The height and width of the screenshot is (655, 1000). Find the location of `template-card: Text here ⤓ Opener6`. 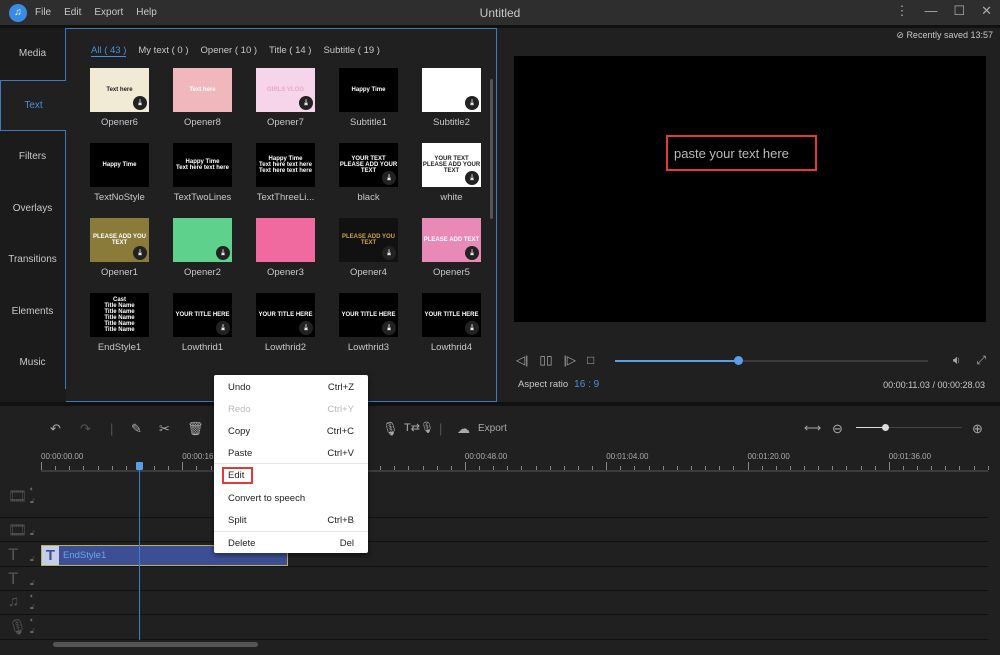

template-card: Text here ⤓ Opener6 is located at coordinates (131, 98).